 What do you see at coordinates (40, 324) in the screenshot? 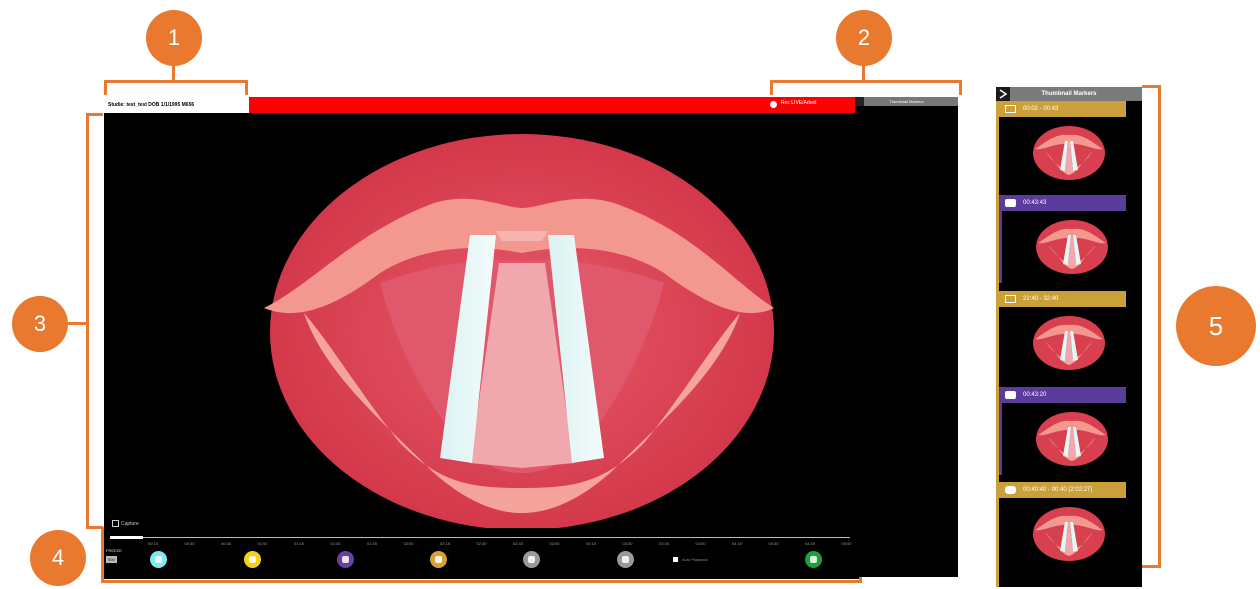
I see `callout-3: 3` at bounding box center [40, 324].